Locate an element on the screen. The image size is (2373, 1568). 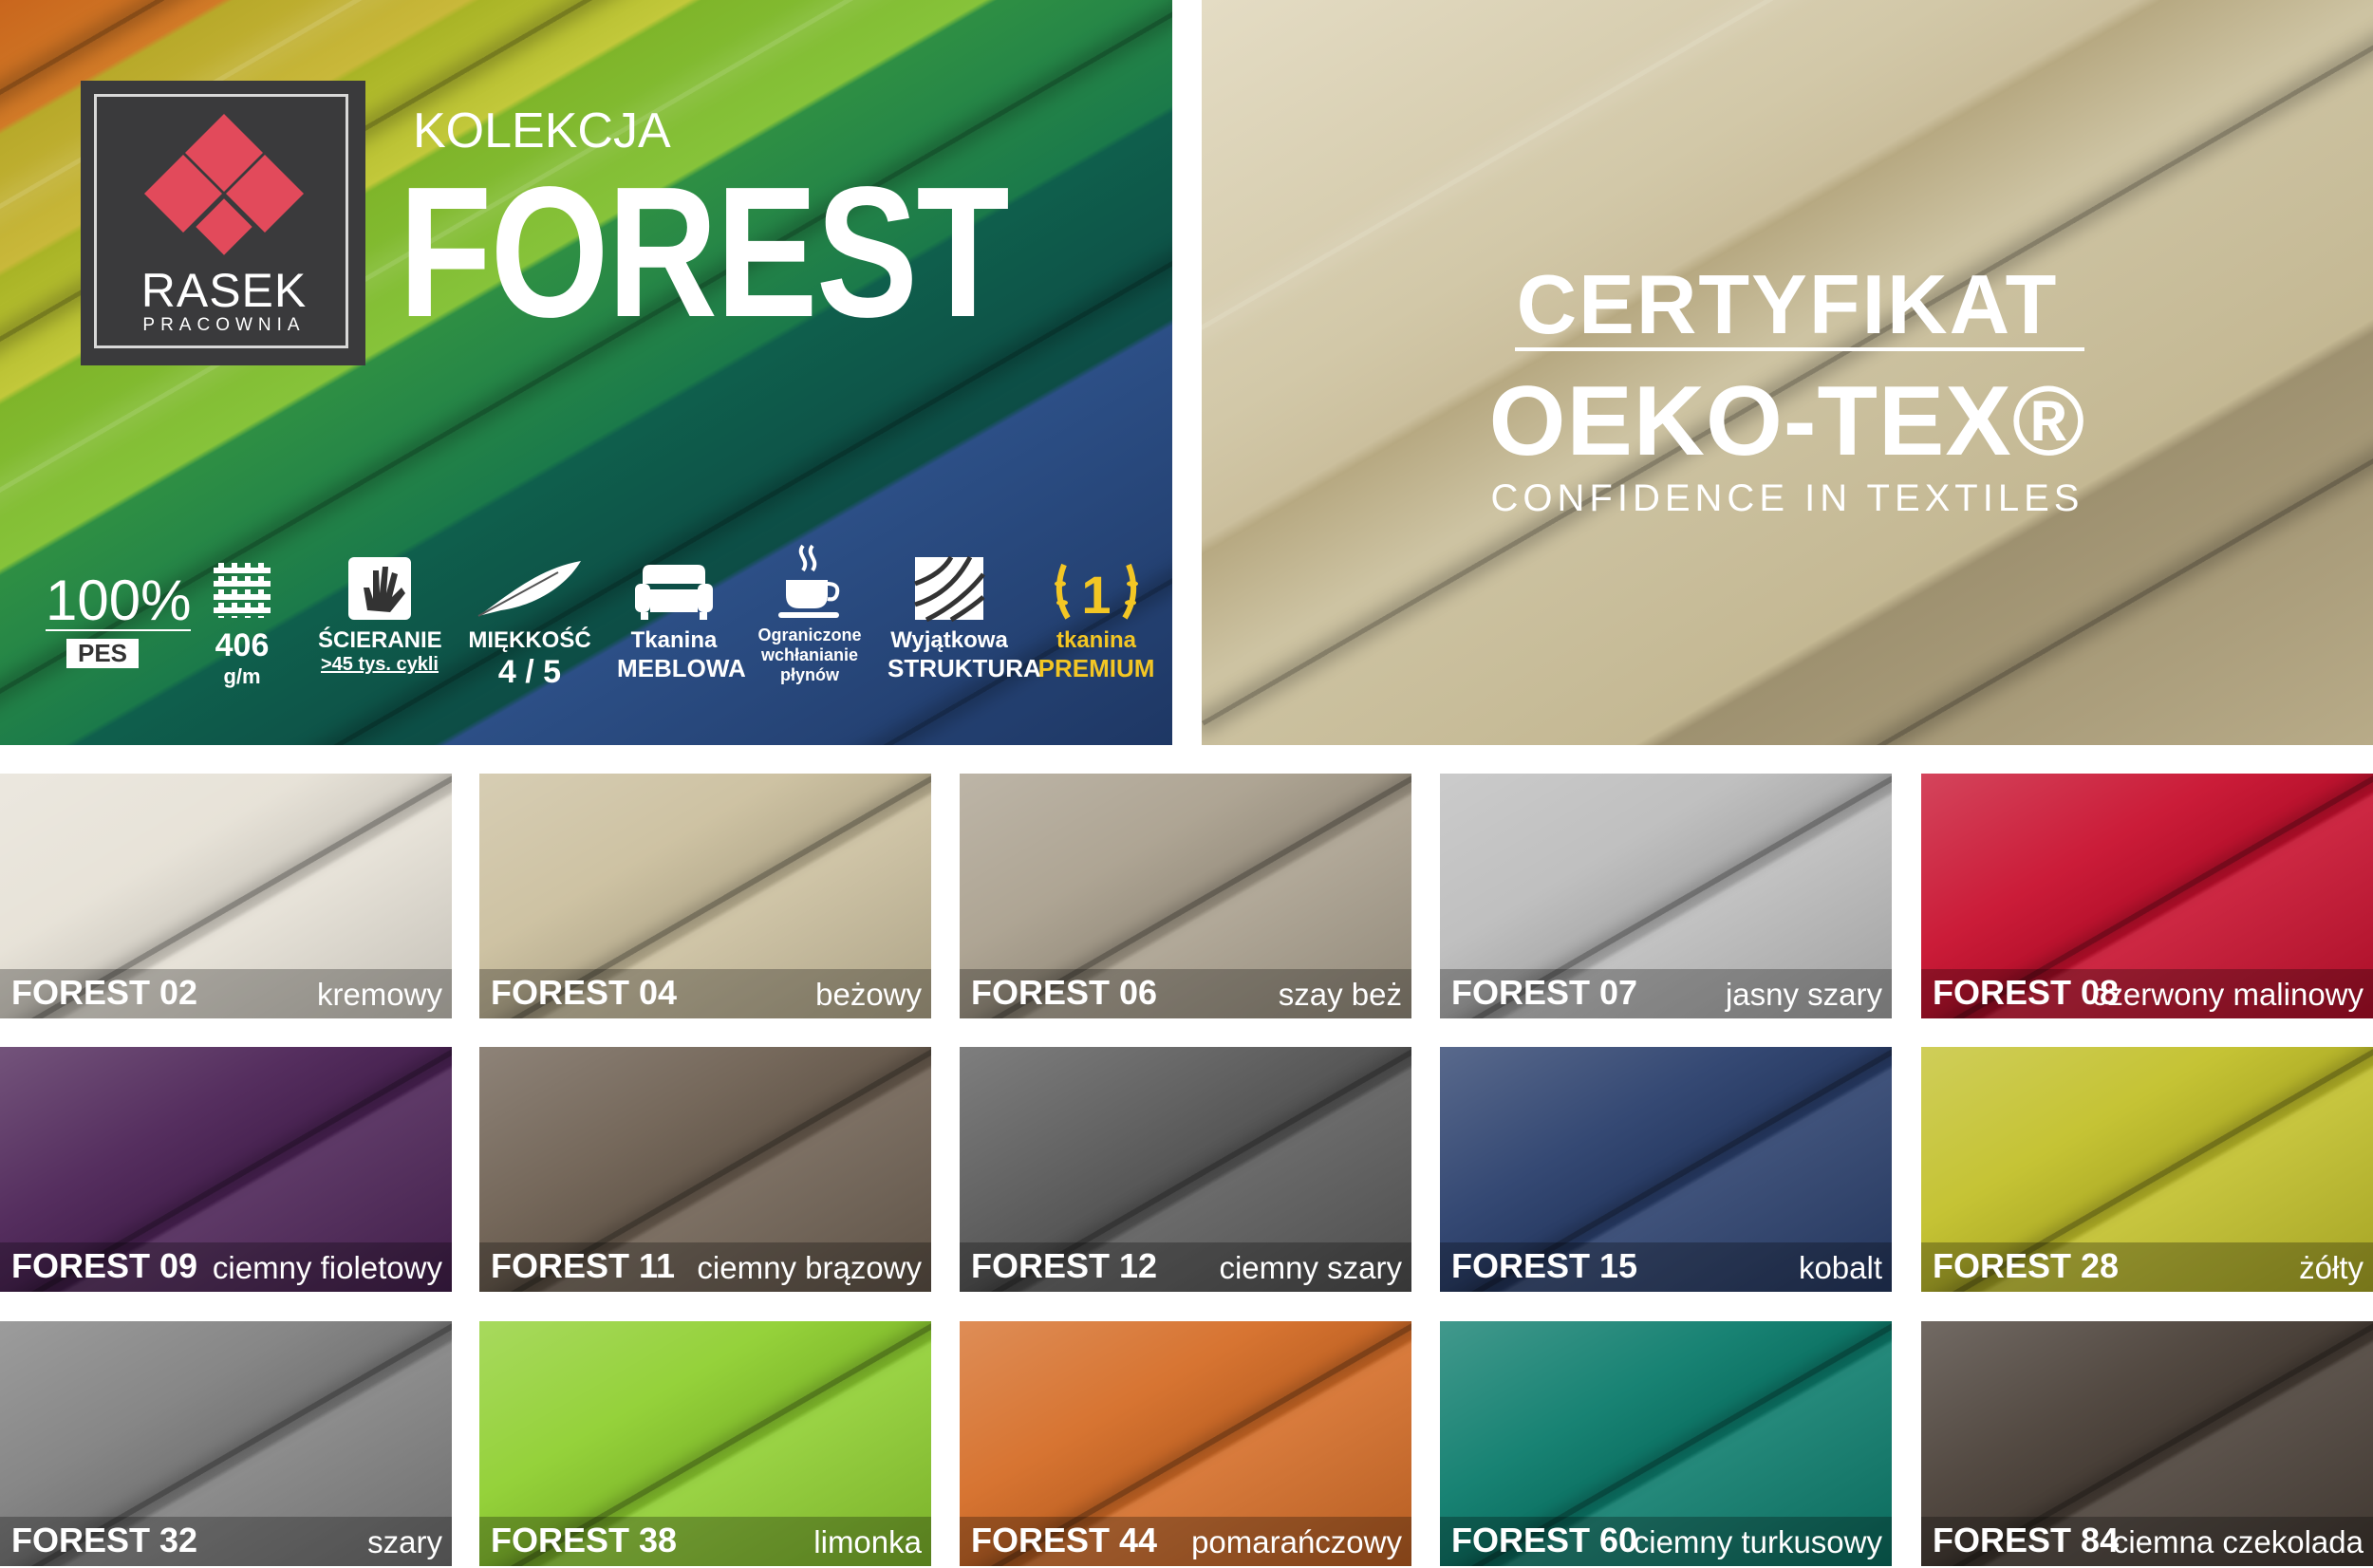
logo-frame: RASEK PRACOWNIA is located at coordinates (221, 221).